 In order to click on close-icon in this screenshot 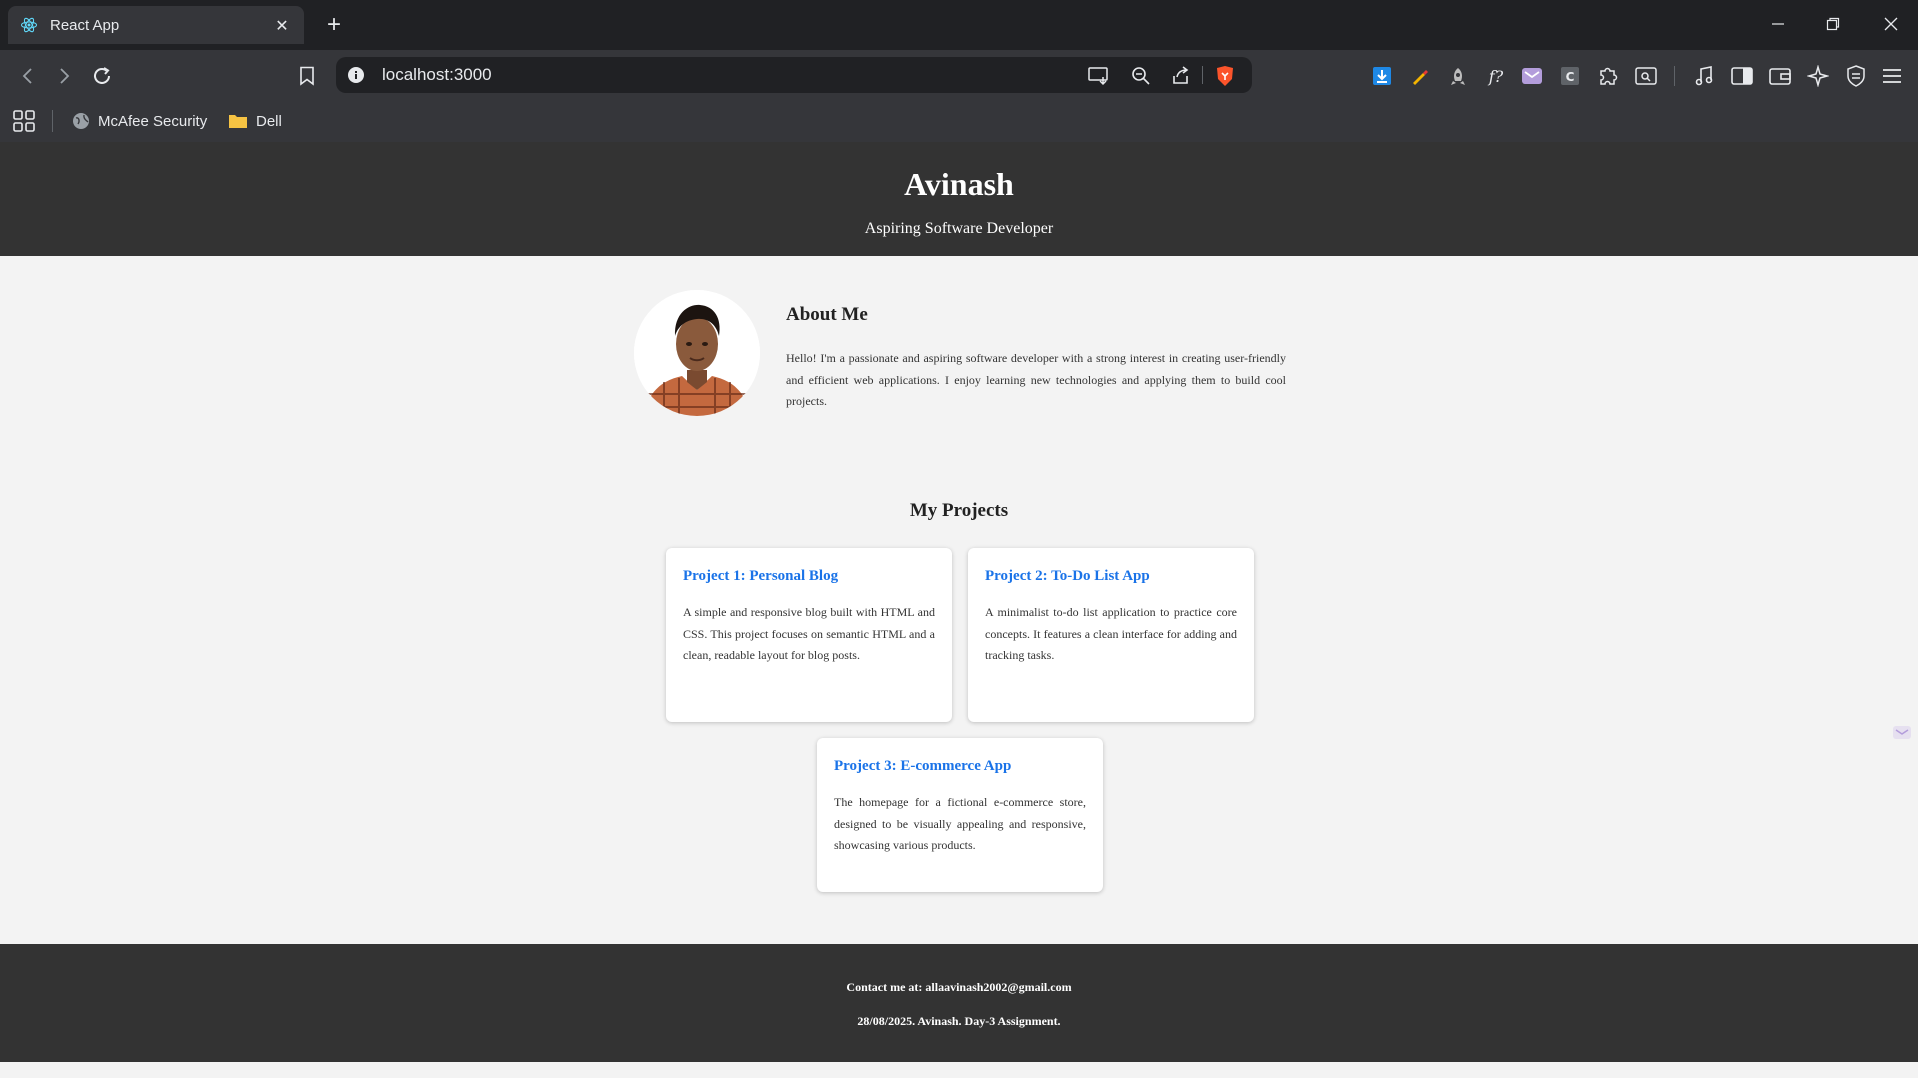, I will do `click(1891, 24)`.